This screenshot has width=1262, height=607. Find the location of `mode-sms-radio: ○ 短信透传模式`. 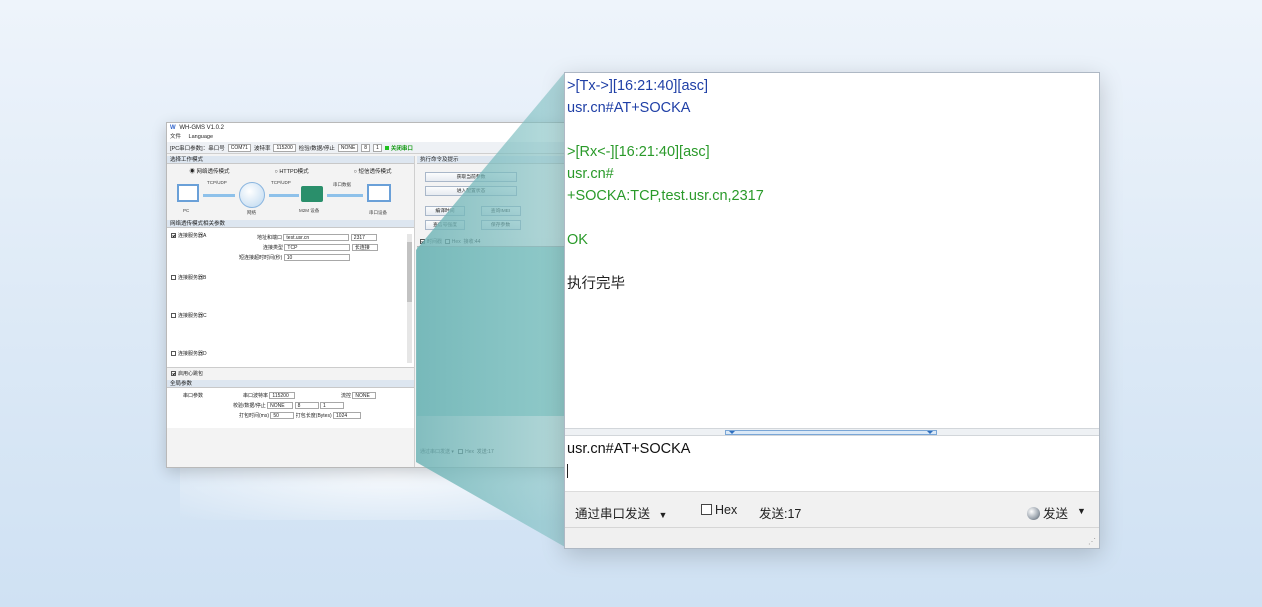

mode-sms-radio: ○ 短信透传模式 is located at coordinates (373, 171).